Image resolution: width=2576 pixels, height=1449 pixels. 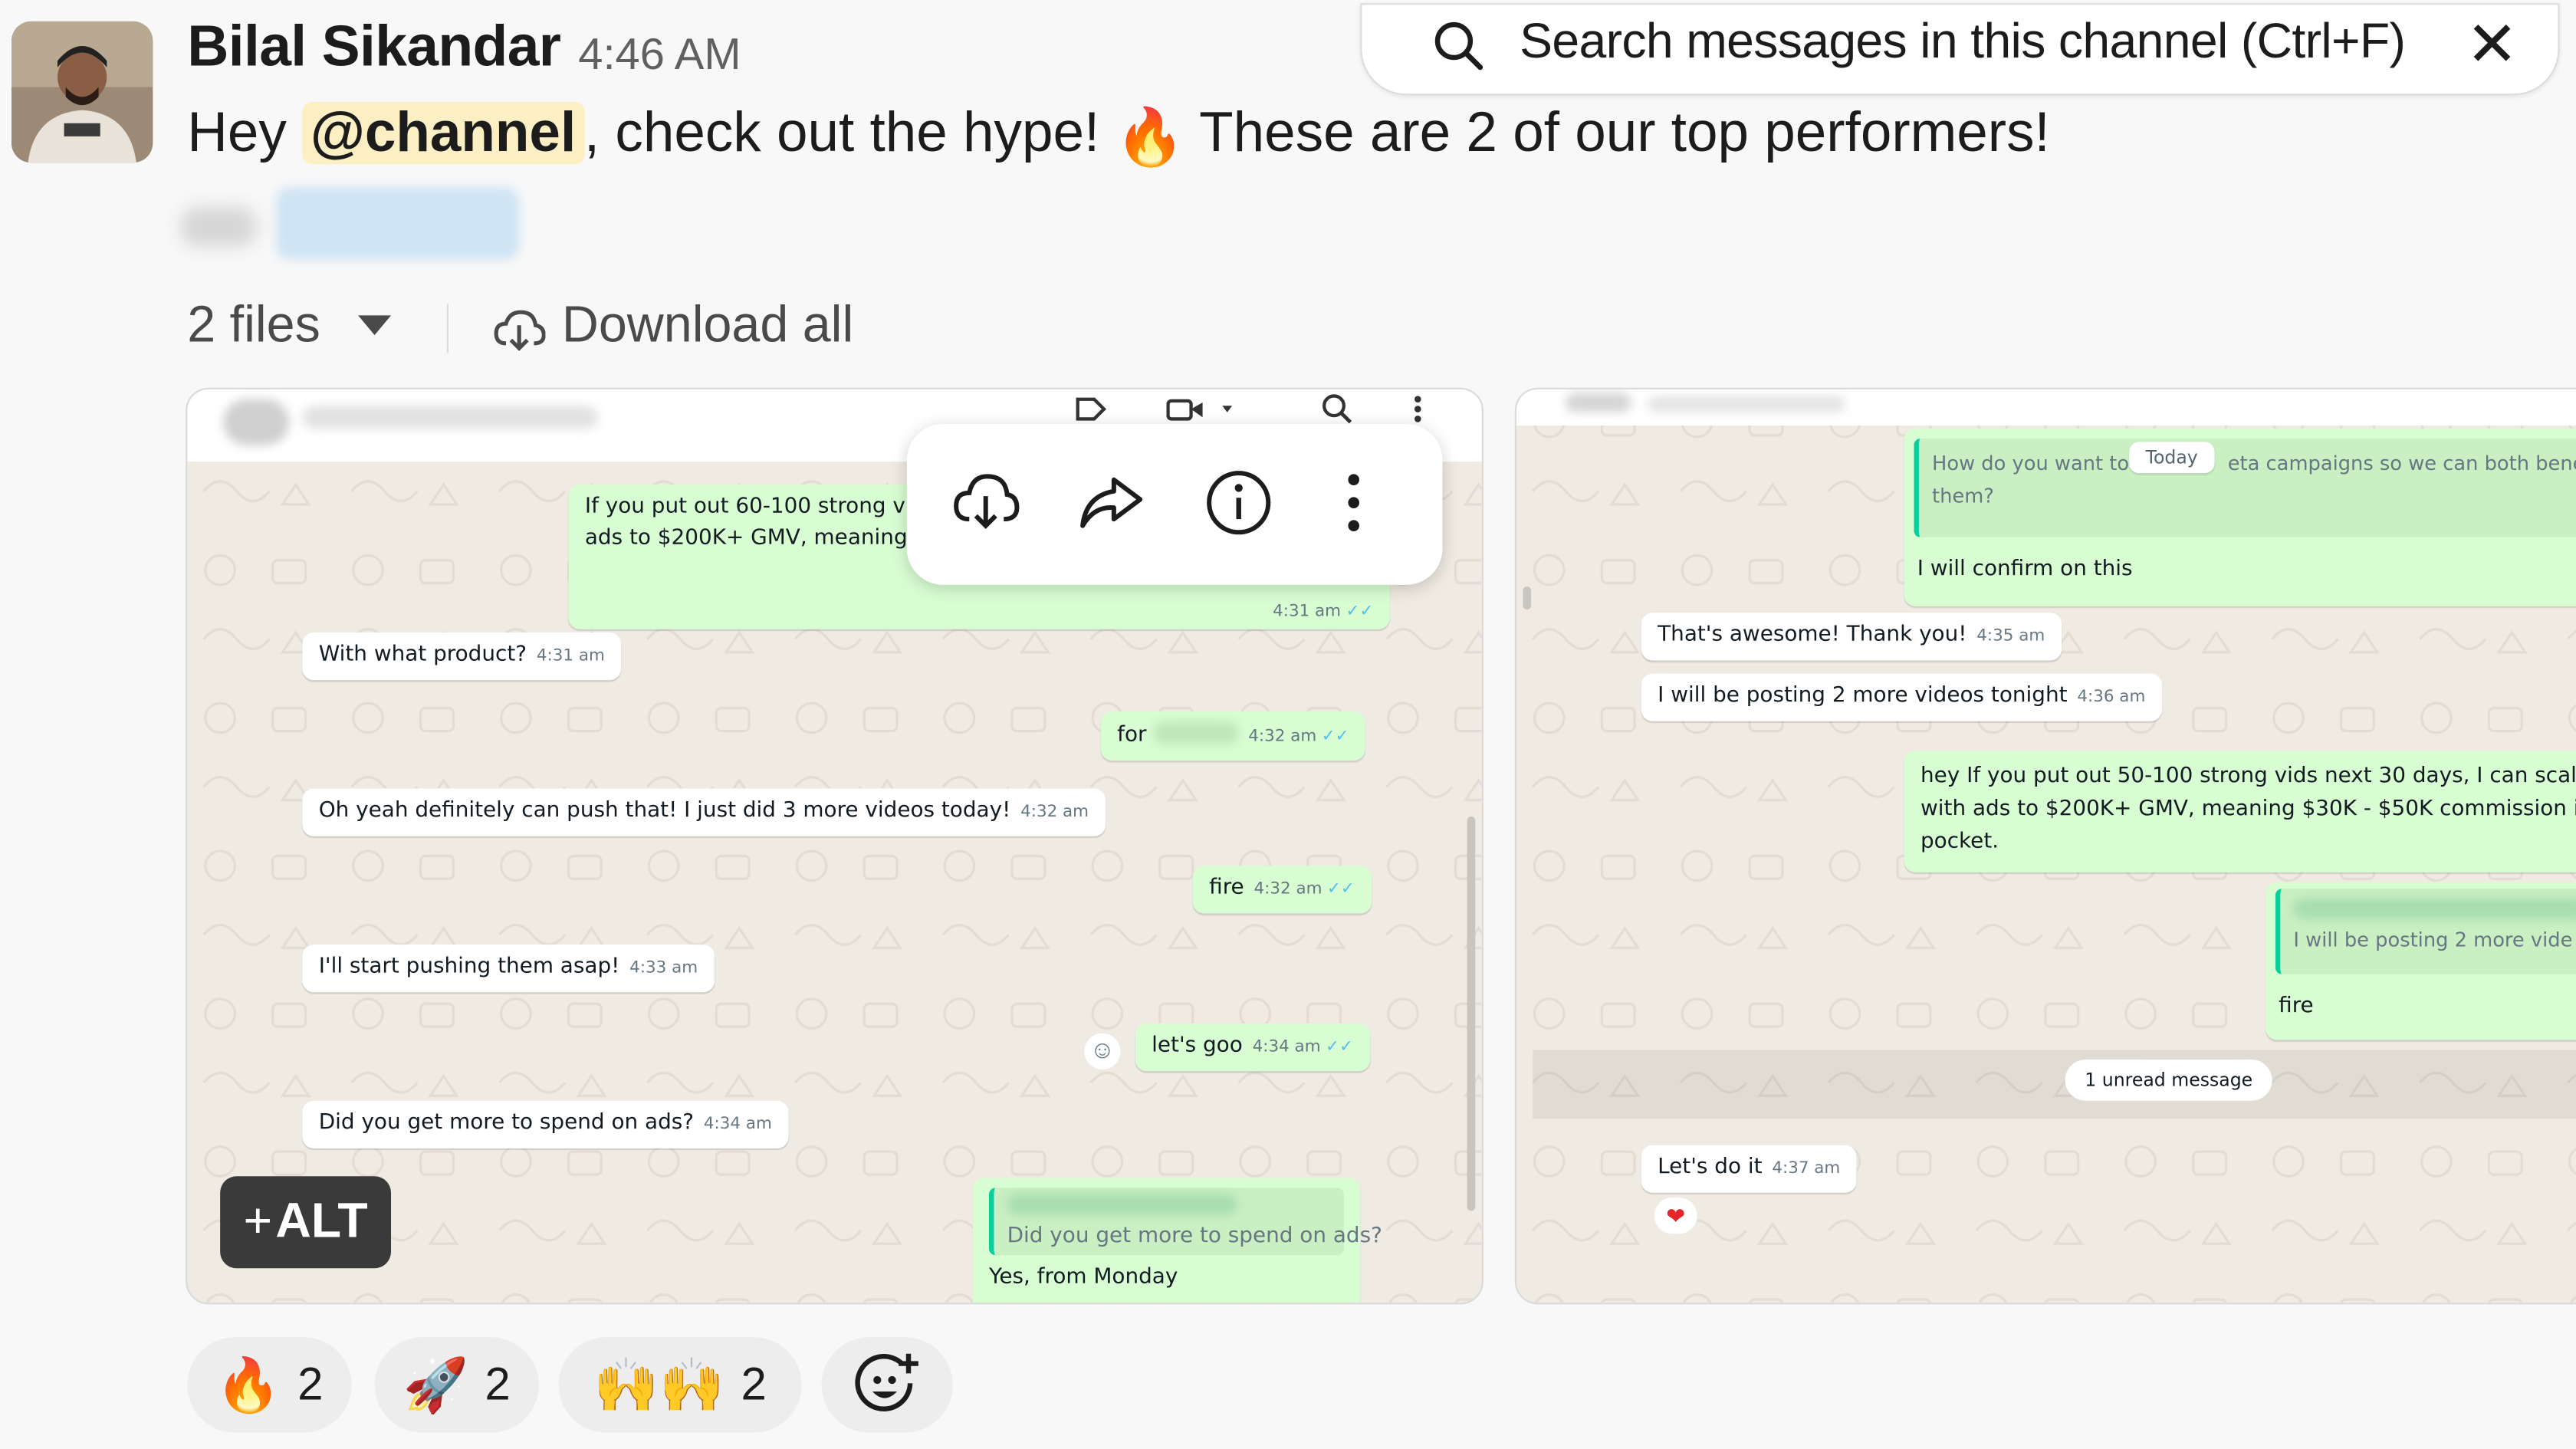 What do you see at coordinates (2492, 45) in the screenshot?
I see `close-icon: ✕` at bounding box center [2492, 45].